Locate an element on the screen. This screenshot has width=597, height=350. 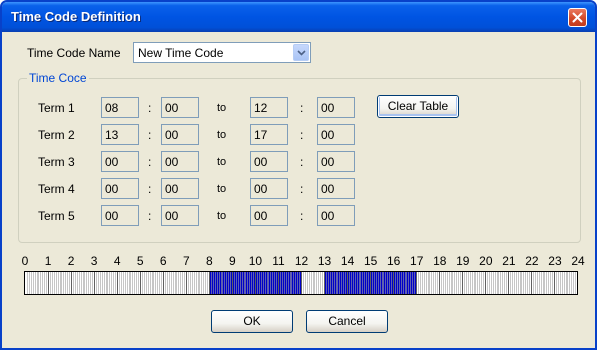
hour-label: 21 is located at coordinates (509, 261).